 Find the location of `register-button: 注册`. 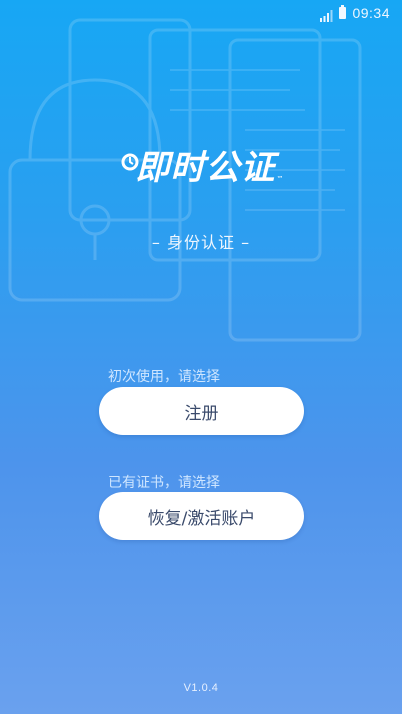

register-button: 注册 is located at coordinates (201, 411).